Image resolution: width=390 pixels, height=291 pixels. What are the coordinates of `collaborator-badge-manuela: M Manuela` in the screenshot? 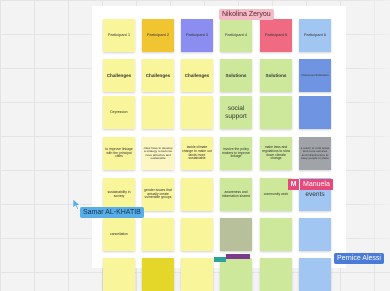 It's located at (310, 184).